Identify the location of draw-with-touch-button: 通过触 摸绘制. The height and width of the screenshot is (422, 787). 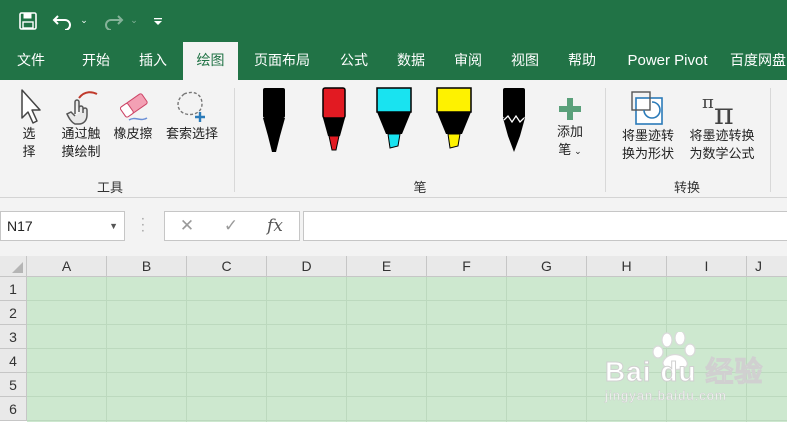
(81, 125).